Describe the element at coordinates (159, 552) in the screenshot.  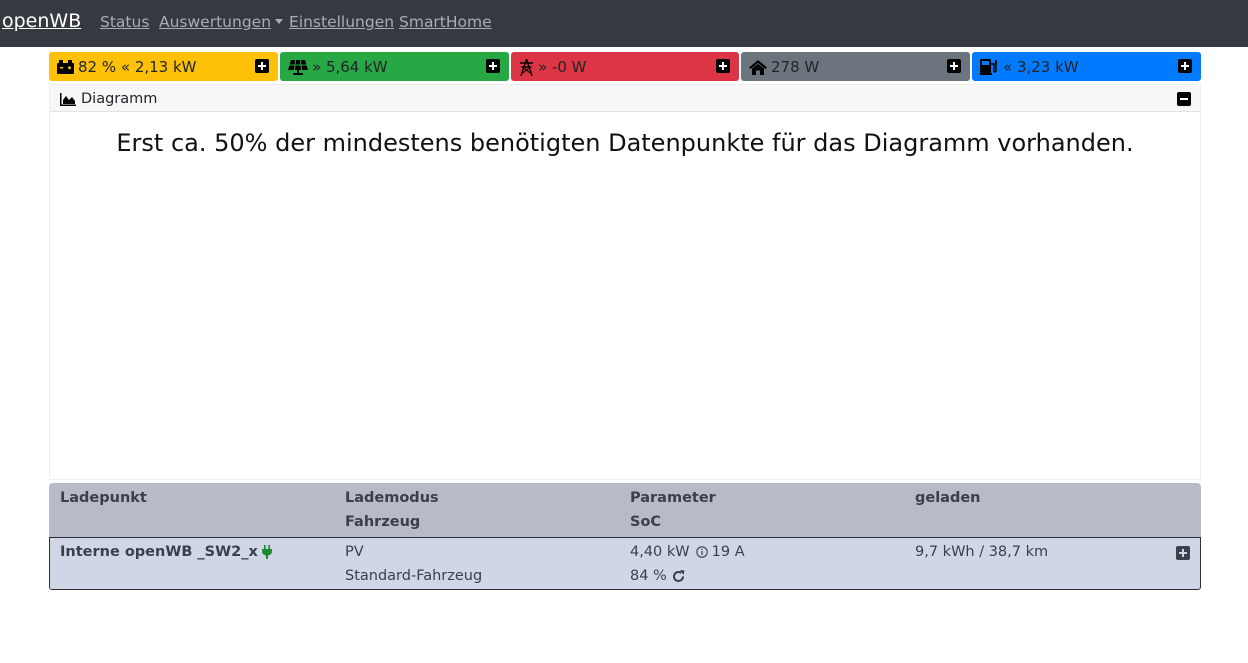
I see `chargepoint-name: Interne openWB _SW2_x` at that location.